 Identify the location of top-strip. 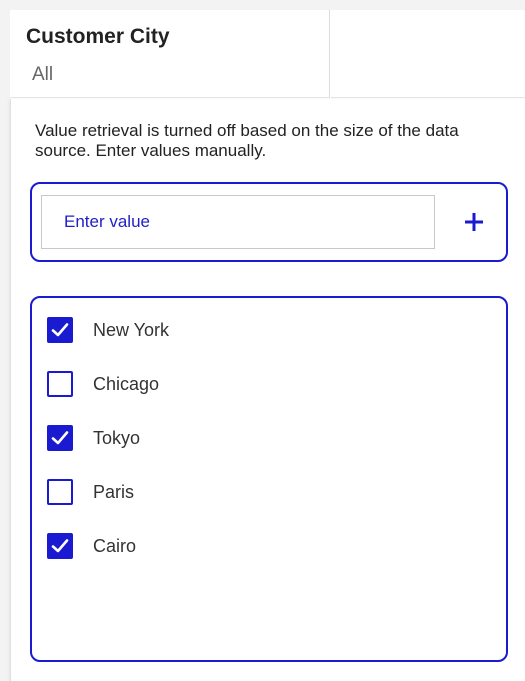
(262, 5).